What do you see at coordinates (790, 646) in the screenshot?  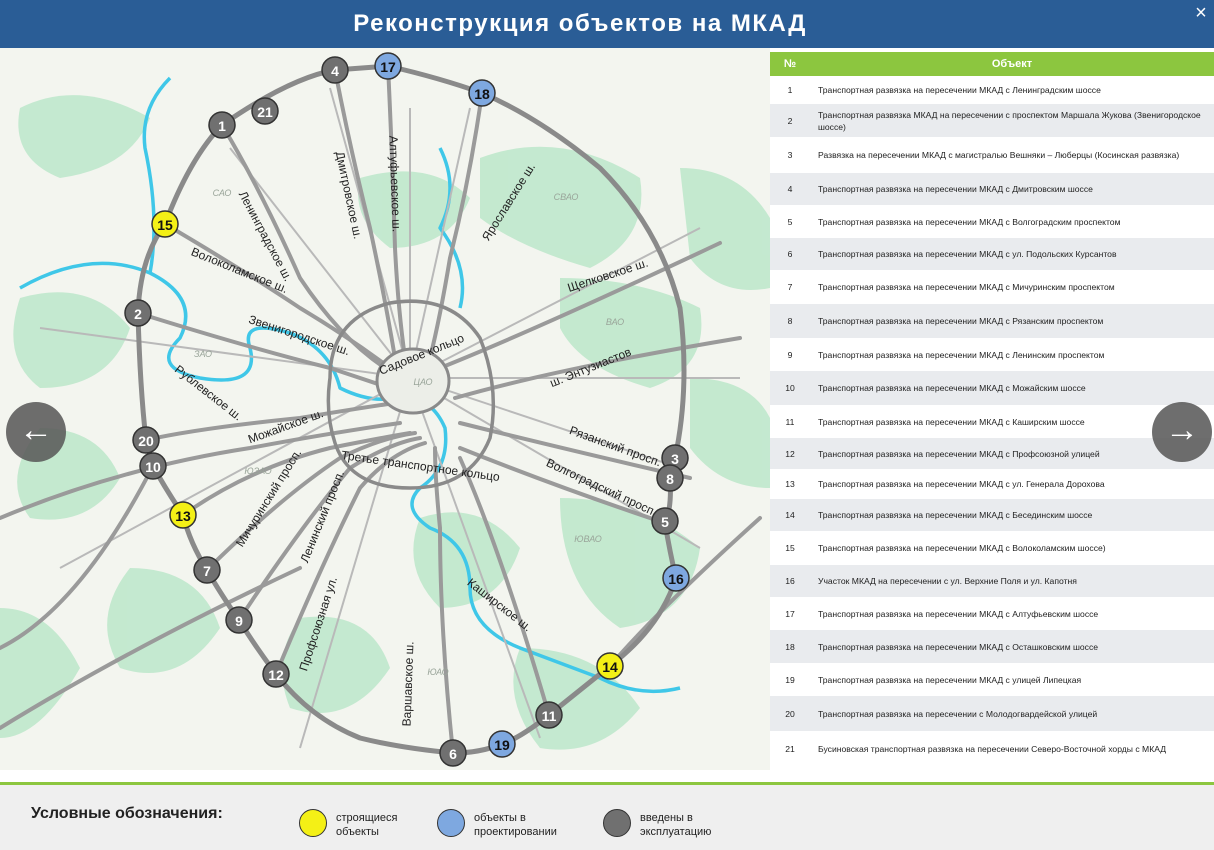 I see `row-number: 18` at bounding box center [790, 646].